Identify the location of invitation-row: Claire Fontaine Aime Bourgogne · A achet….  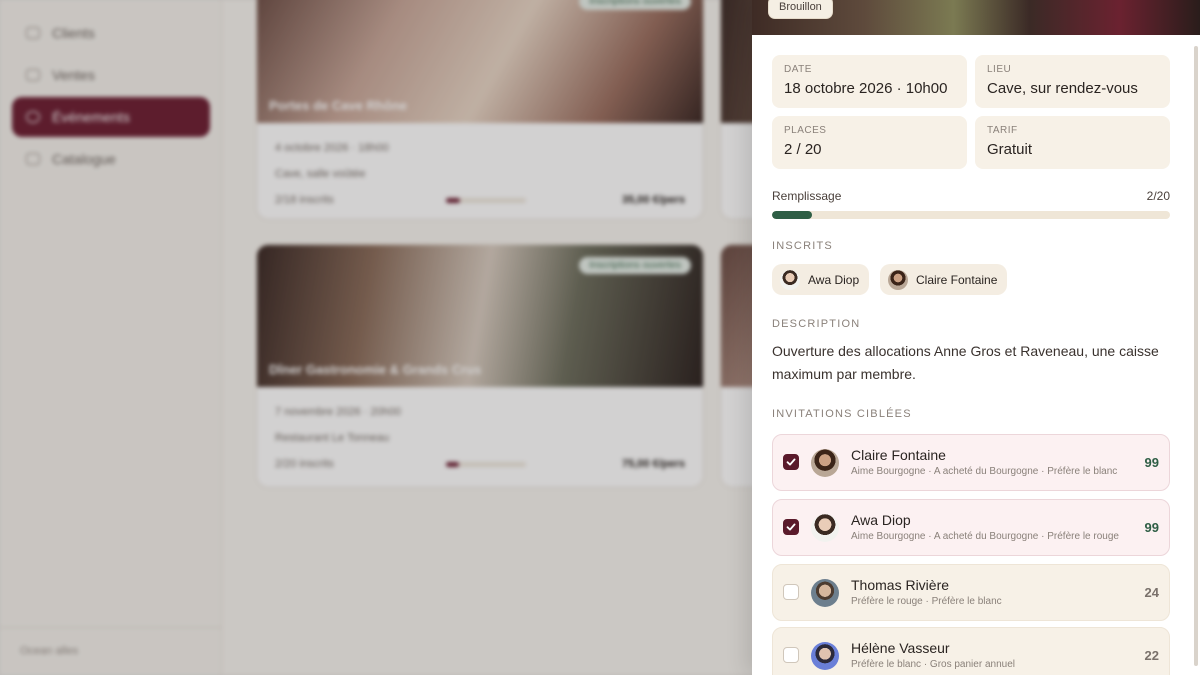
(971, 462).